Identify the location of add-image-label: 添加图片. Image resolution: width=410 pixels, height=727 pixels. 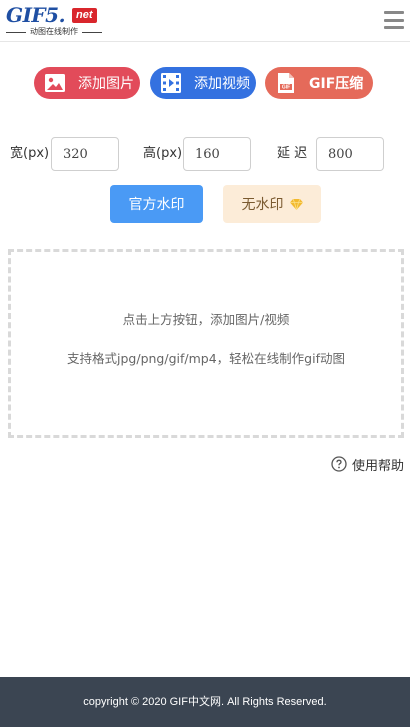
(106, 84).